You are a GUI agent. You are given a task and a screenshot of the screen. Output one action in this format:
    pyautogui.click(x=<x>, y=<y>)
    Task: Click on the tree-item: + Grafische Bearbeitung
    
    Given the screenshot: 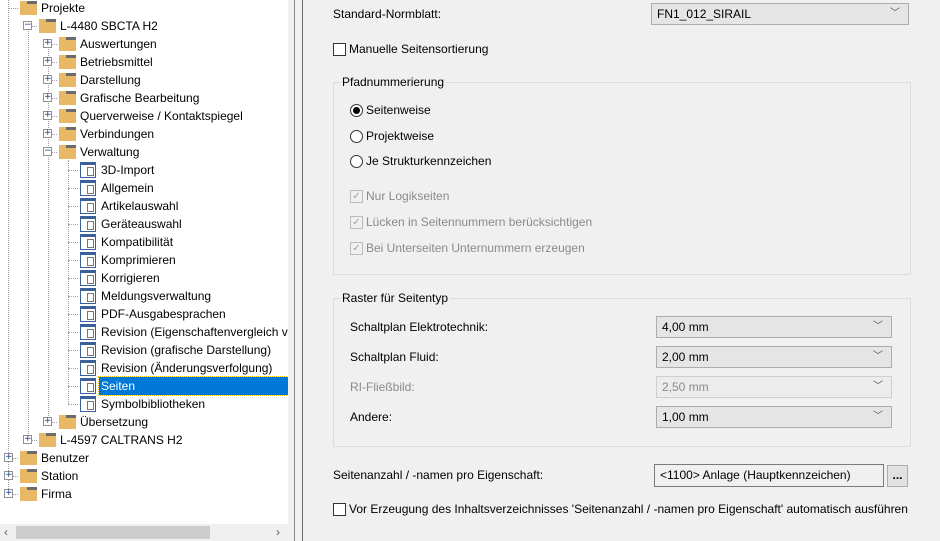 What is the action you would take?
    pyautogui.click(x=144, y=98)
    